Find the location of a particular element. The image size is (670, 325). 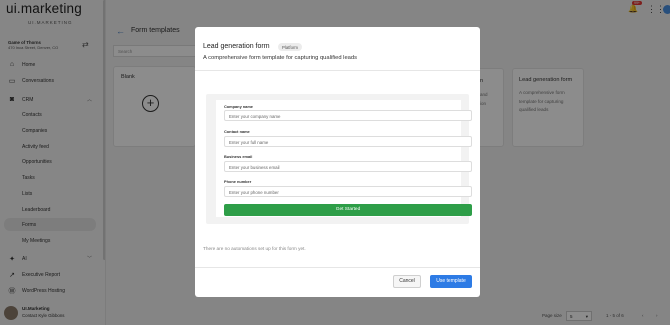

field-label: Business email is located at coordinates (238, 156).